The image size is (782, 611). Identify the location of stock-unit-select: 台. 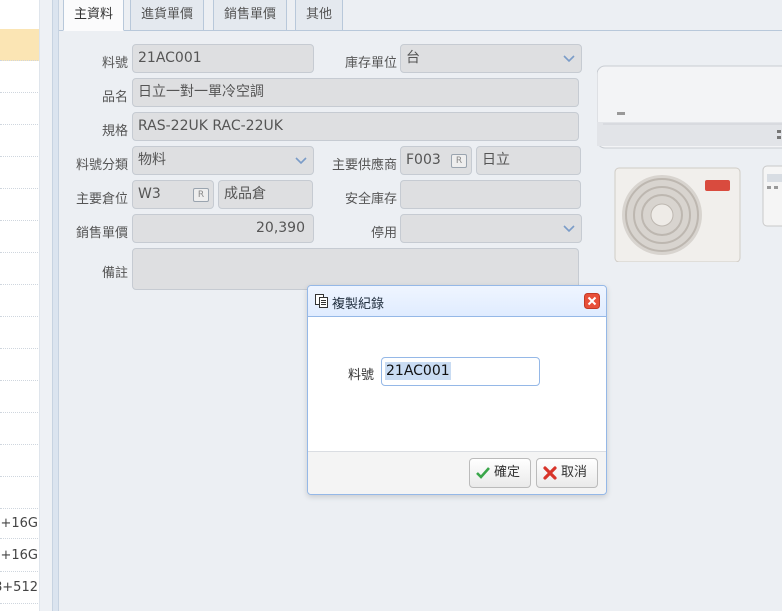
(491, 58).